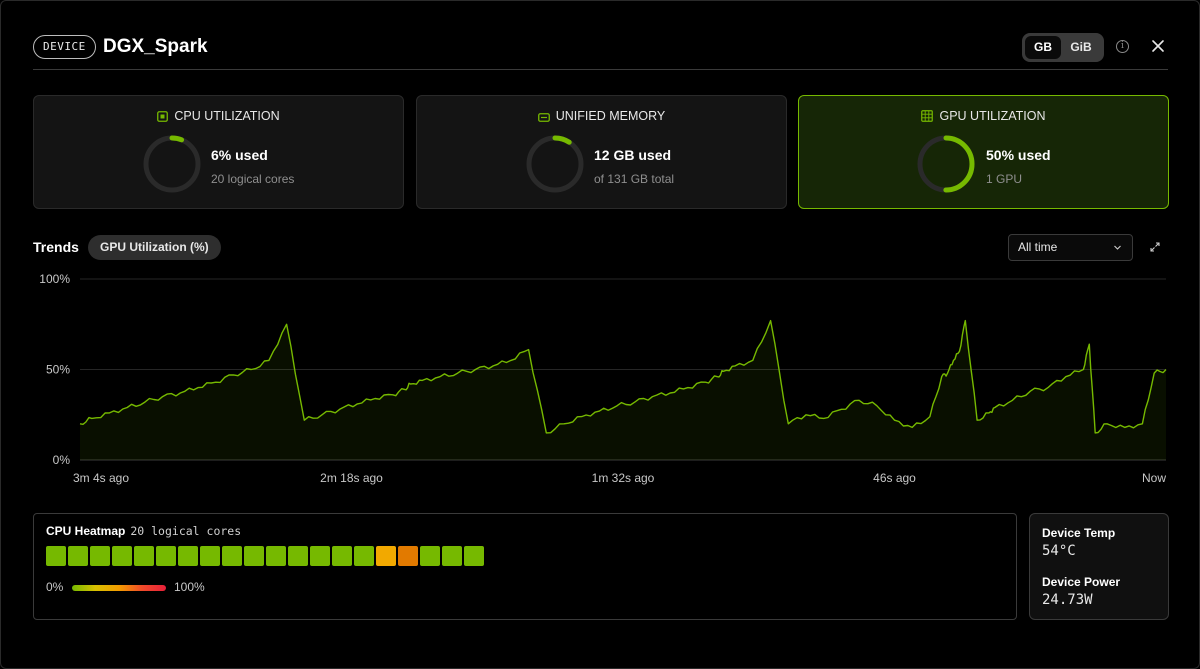 This screenshot has width=1200, height=669. Describe the element at coordinates (54, 279) in the screenshot. I see `y-tick-label: 100%` at that location.